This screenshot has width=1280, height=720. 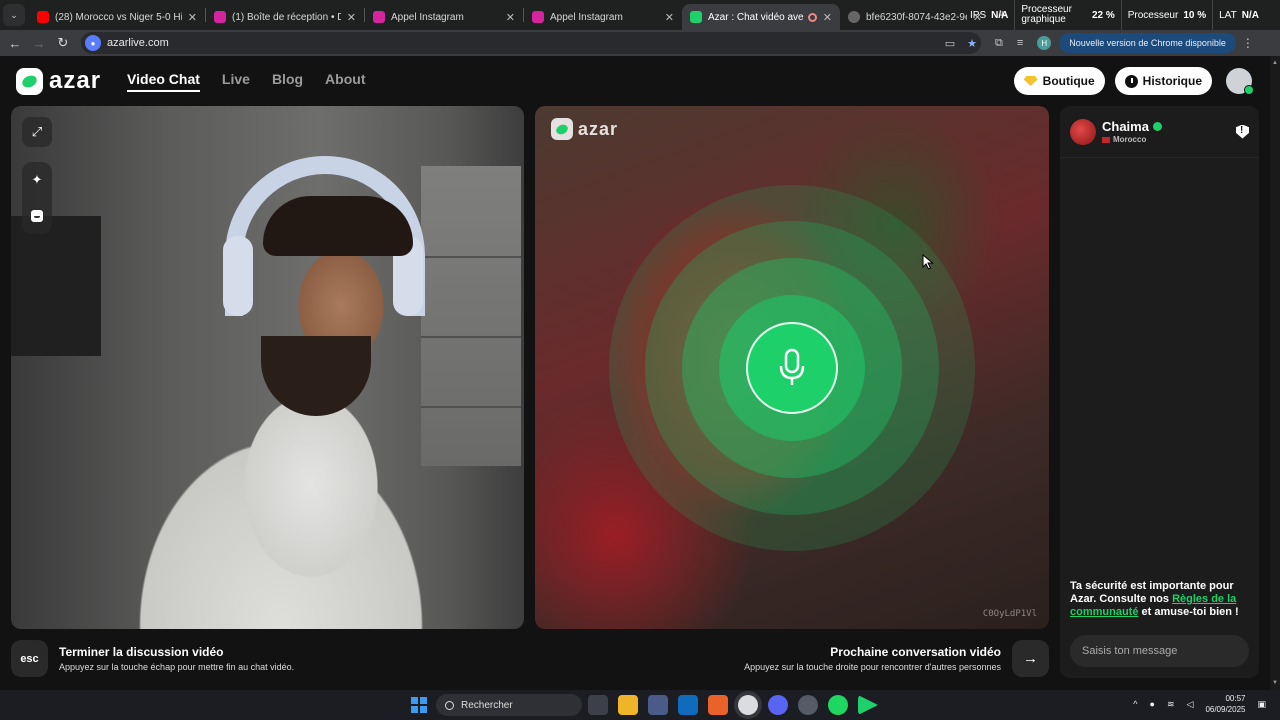 I want to click on person-shape, so click(x=338, y=226).